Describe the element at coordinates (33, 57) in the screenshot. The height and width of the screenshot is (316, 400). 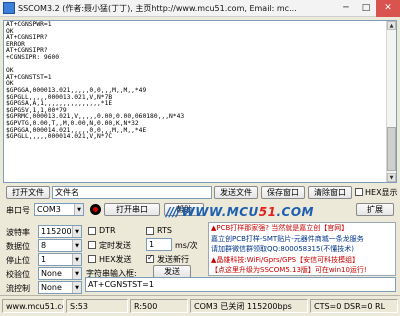
I see `terminal-line: +CGNSIPR: 9600` at that location.